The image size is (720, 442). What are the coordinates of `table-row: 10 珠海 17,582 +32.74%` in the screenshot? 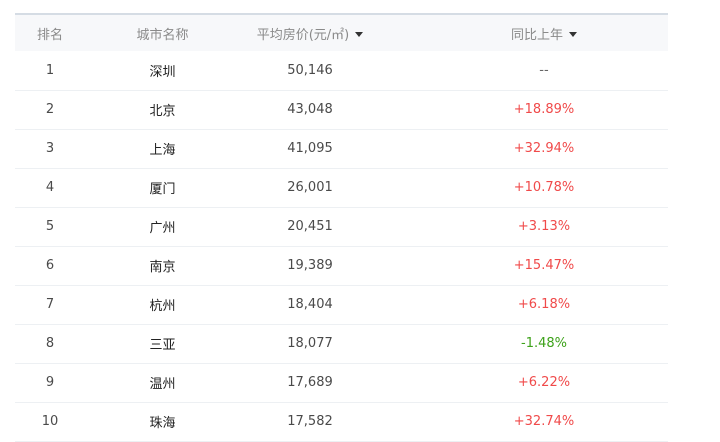 It's located at (341, 421).